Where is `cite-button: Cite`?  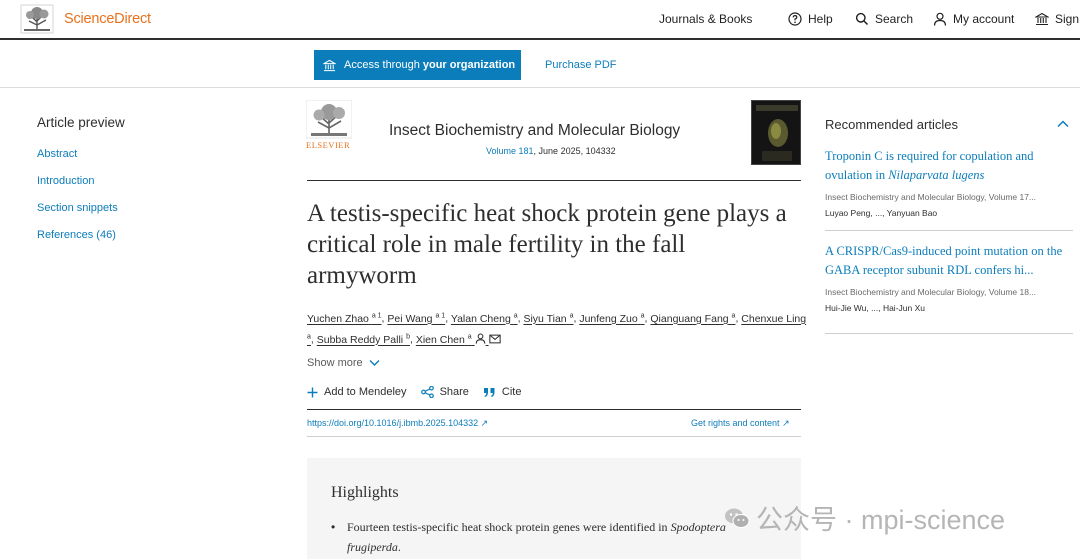 cite-button: Cite is located at coordinates (502, 392).